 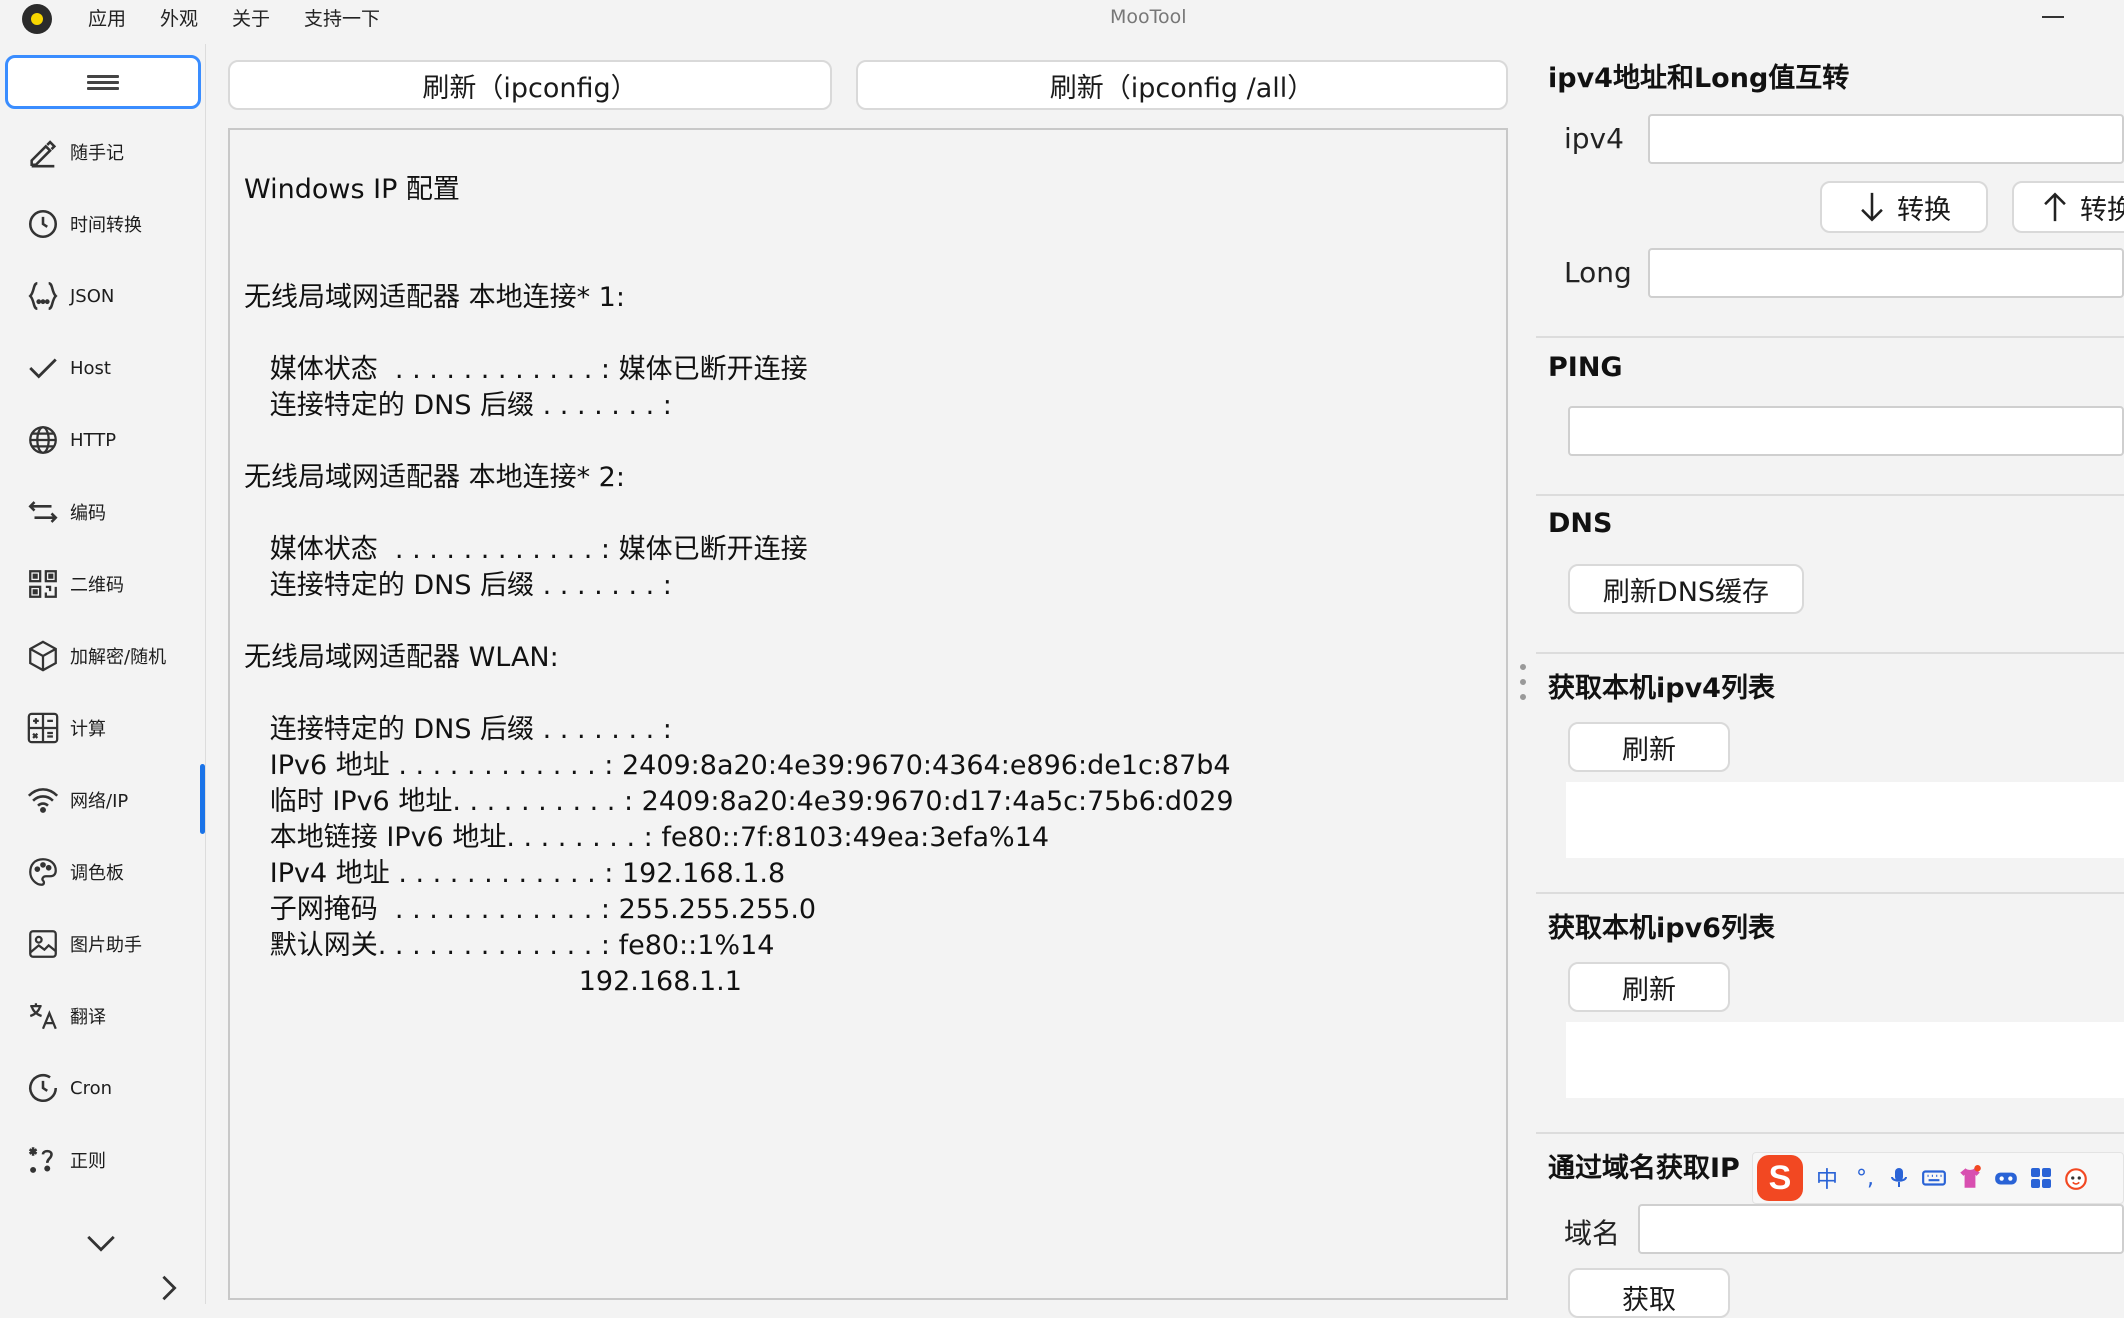 I want to click on sidebar-item-label: 网络/IP, so click(x=99, y=801).